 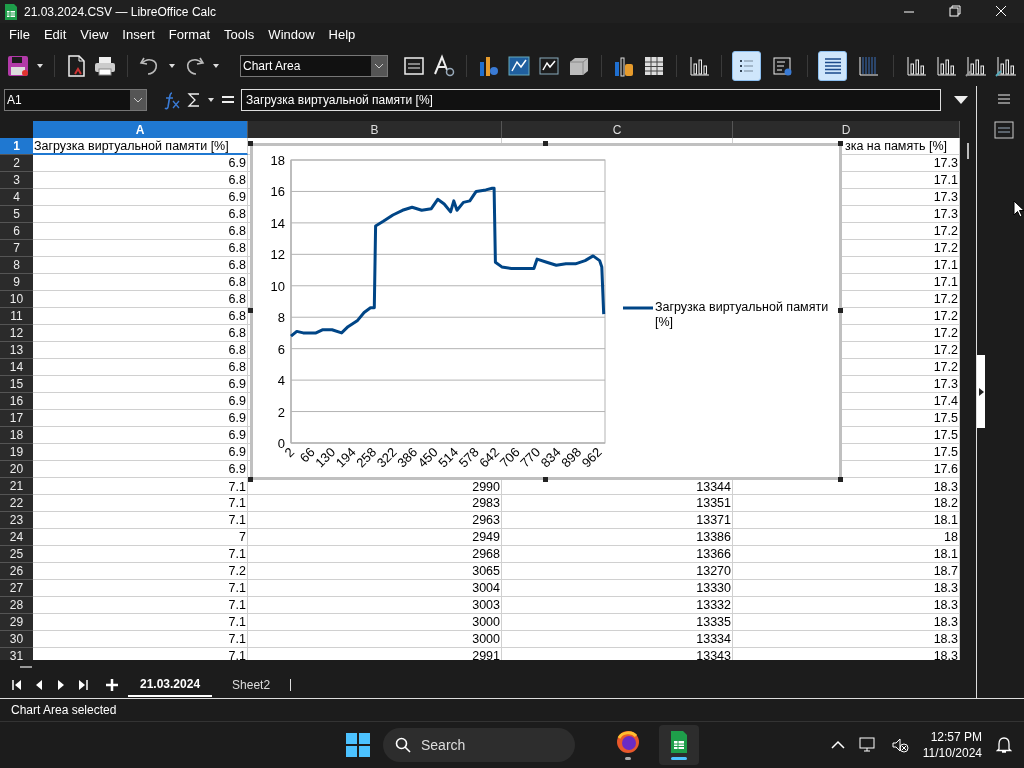 I want to click on row-header: 26, so click(x=16, y=571).